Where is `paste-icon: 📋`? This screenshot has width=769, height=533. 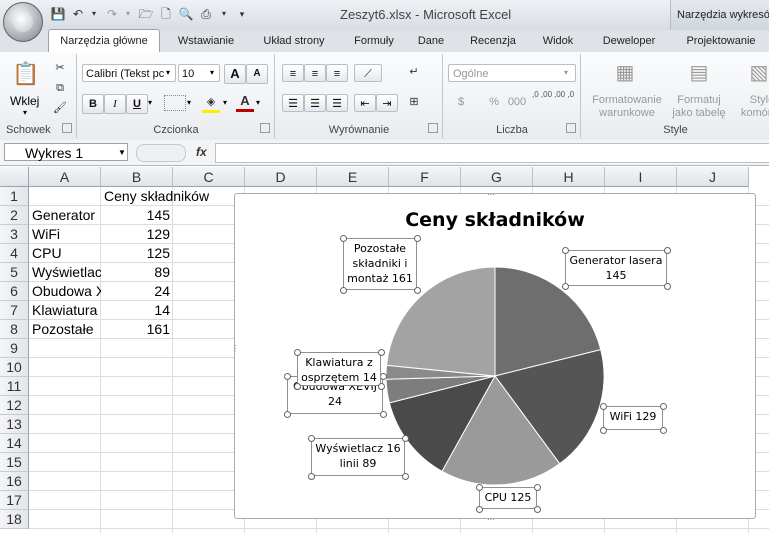 paste-icon: 📋 is located at coordinates (25, 74).